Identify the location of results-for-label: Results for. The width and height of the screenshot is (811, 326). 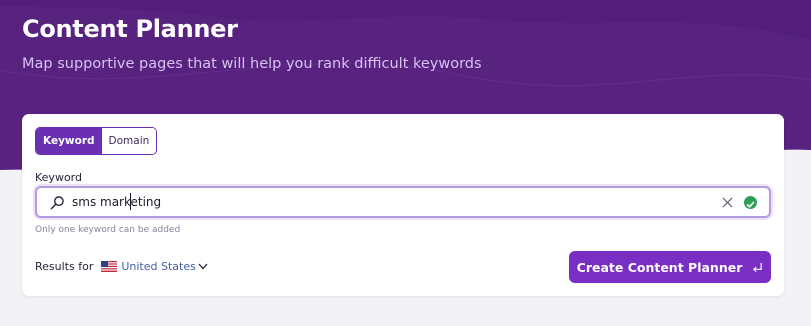
(64, 266).